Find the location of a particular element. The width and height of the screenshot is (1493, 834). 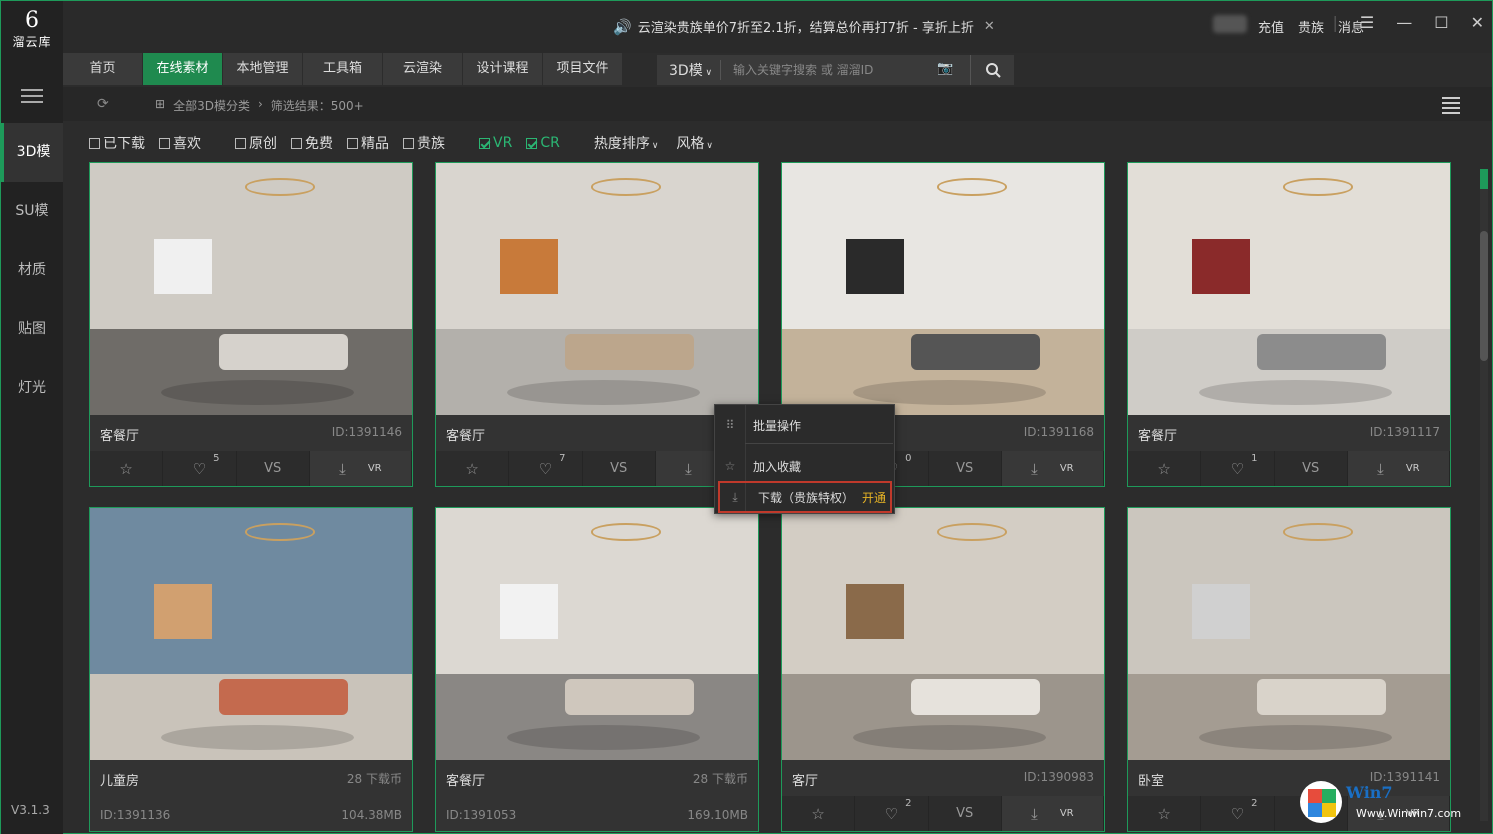

tab-cloud-render: 云渲染 is located at coordinates (422, 69).